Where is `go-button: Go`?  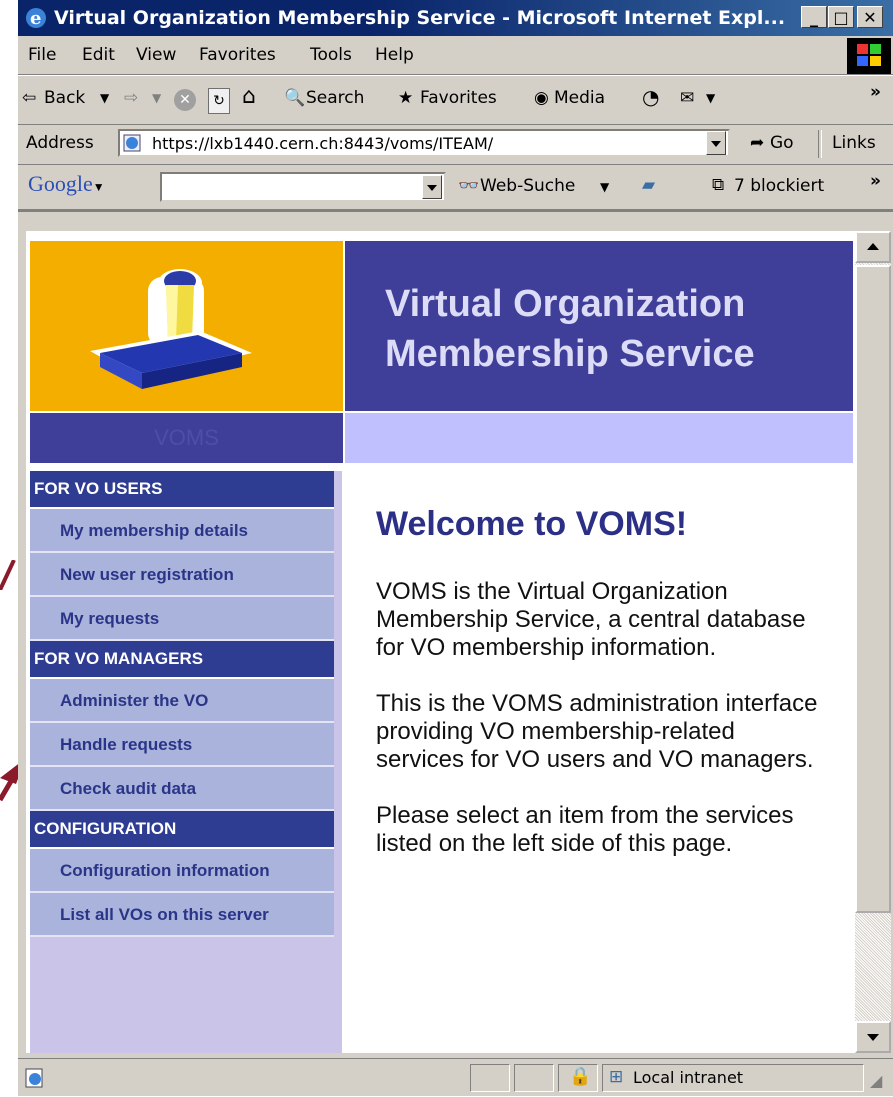 go-button: Go is located at coordinates (782, 143).